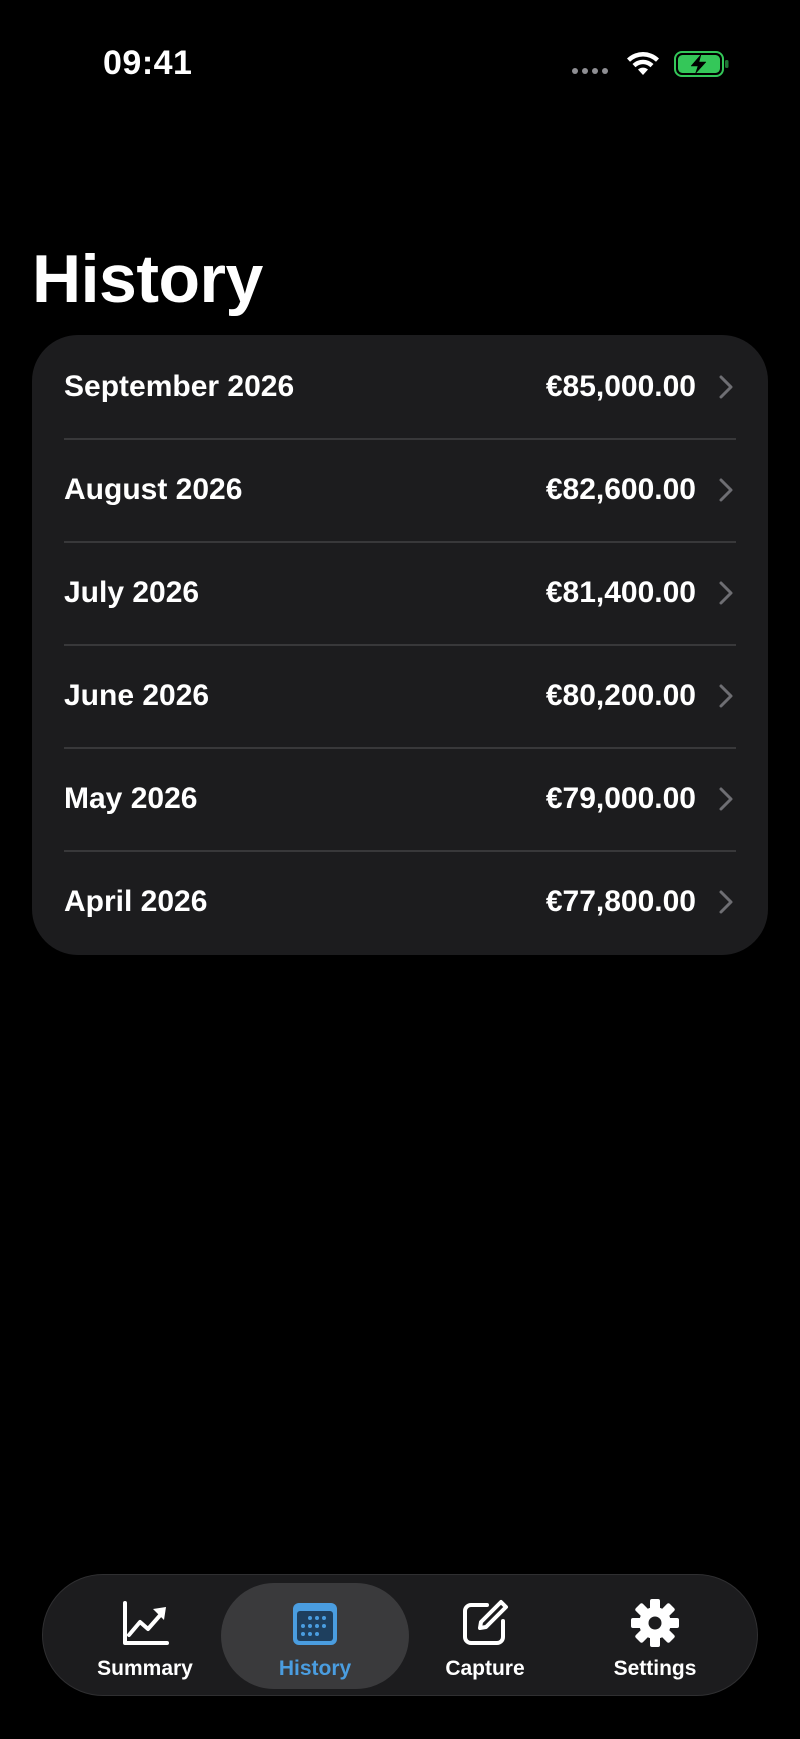 The height and width of the screenshot is (1739, 800). I want to click on status-bar: 09:41, so click(400, 65).